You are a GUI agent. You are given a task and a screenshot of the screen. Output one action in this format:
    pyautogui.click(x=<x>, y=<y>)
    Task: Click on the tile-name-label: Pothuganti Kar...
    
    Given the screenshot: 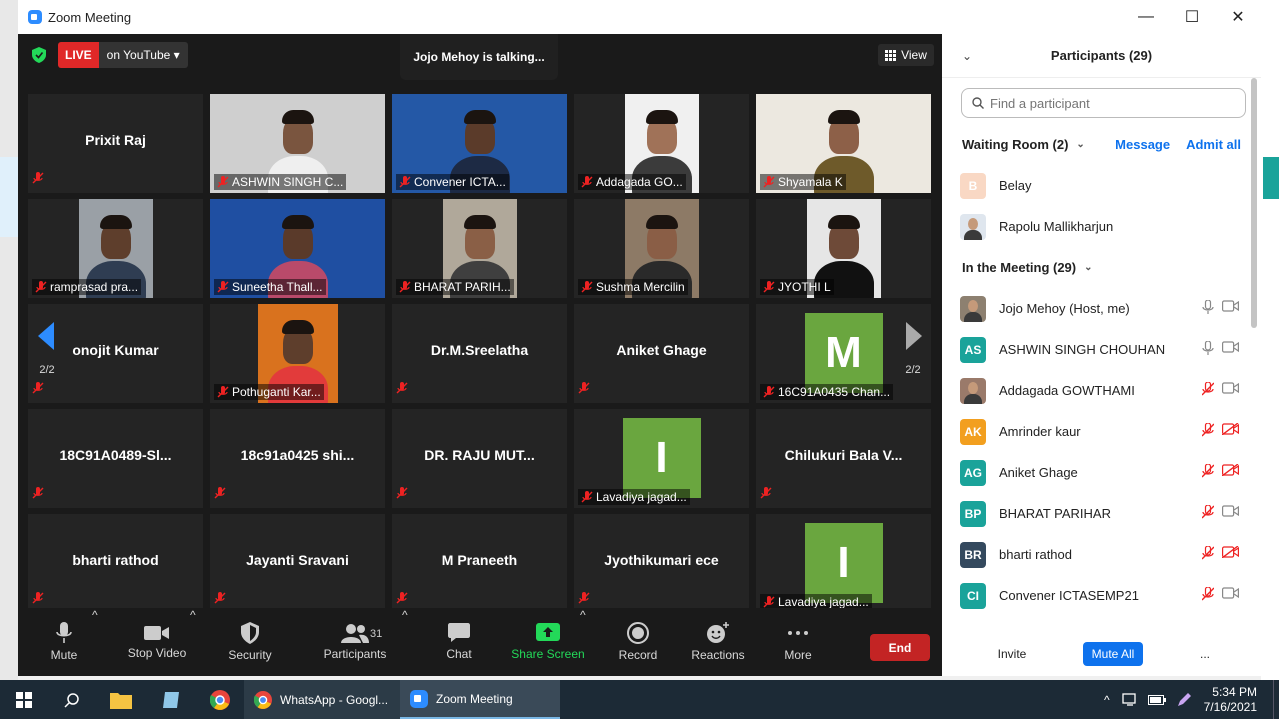 What is the action you would take?
    pyautogui.click(x=269, y=392)
    